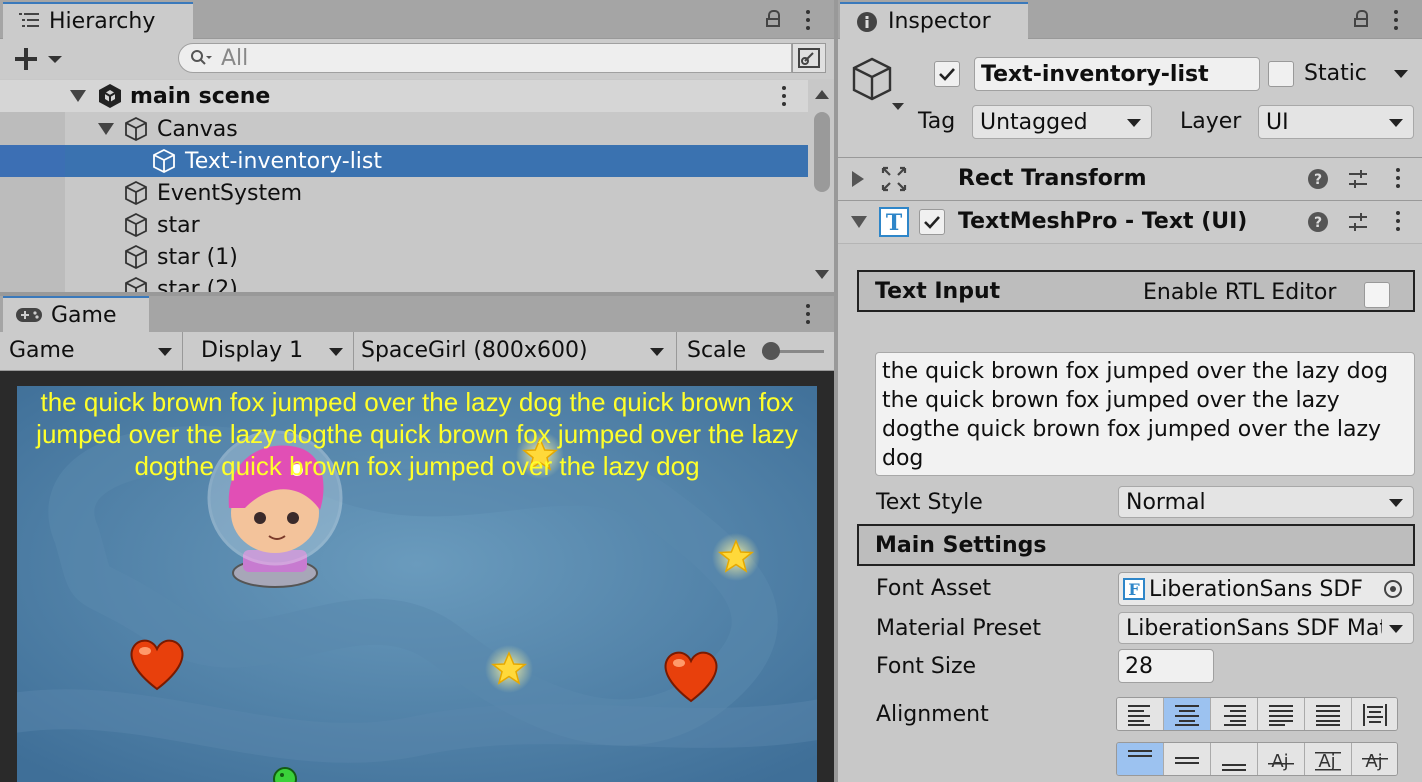  Describe the element at coordinates (1328, 759) in the screenshot. I see `align-midline-button: Aj` at that location.